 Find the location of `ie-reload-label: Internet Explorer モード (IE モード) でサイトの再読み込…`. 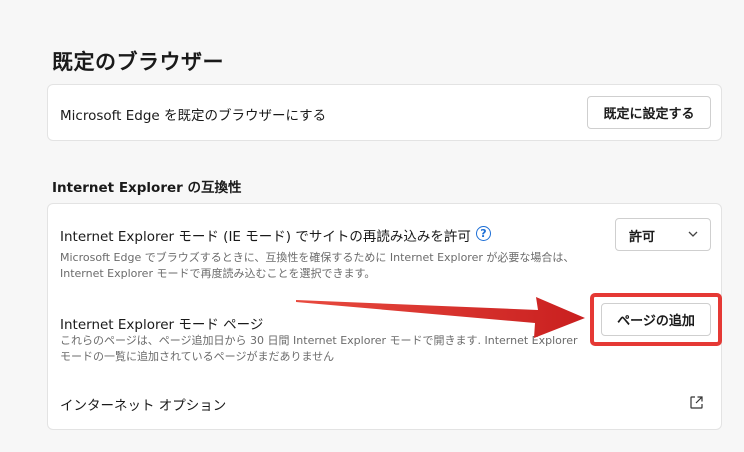

ie-reload-label: Internet Explorer モード (IE モード) でサイトの再読み込… is located at coordinates (265, 237).